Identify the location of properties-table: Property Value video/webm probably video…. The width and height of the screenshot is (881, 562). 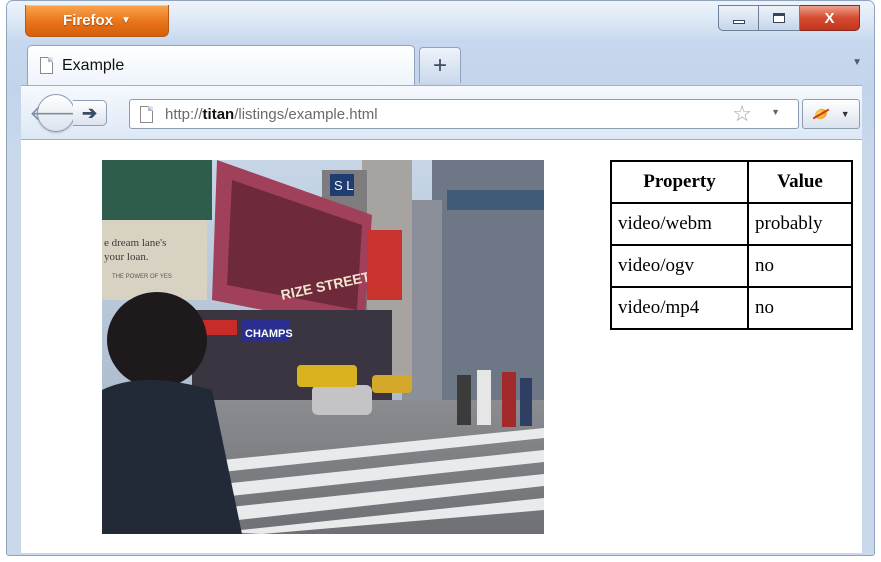
(731, 245).